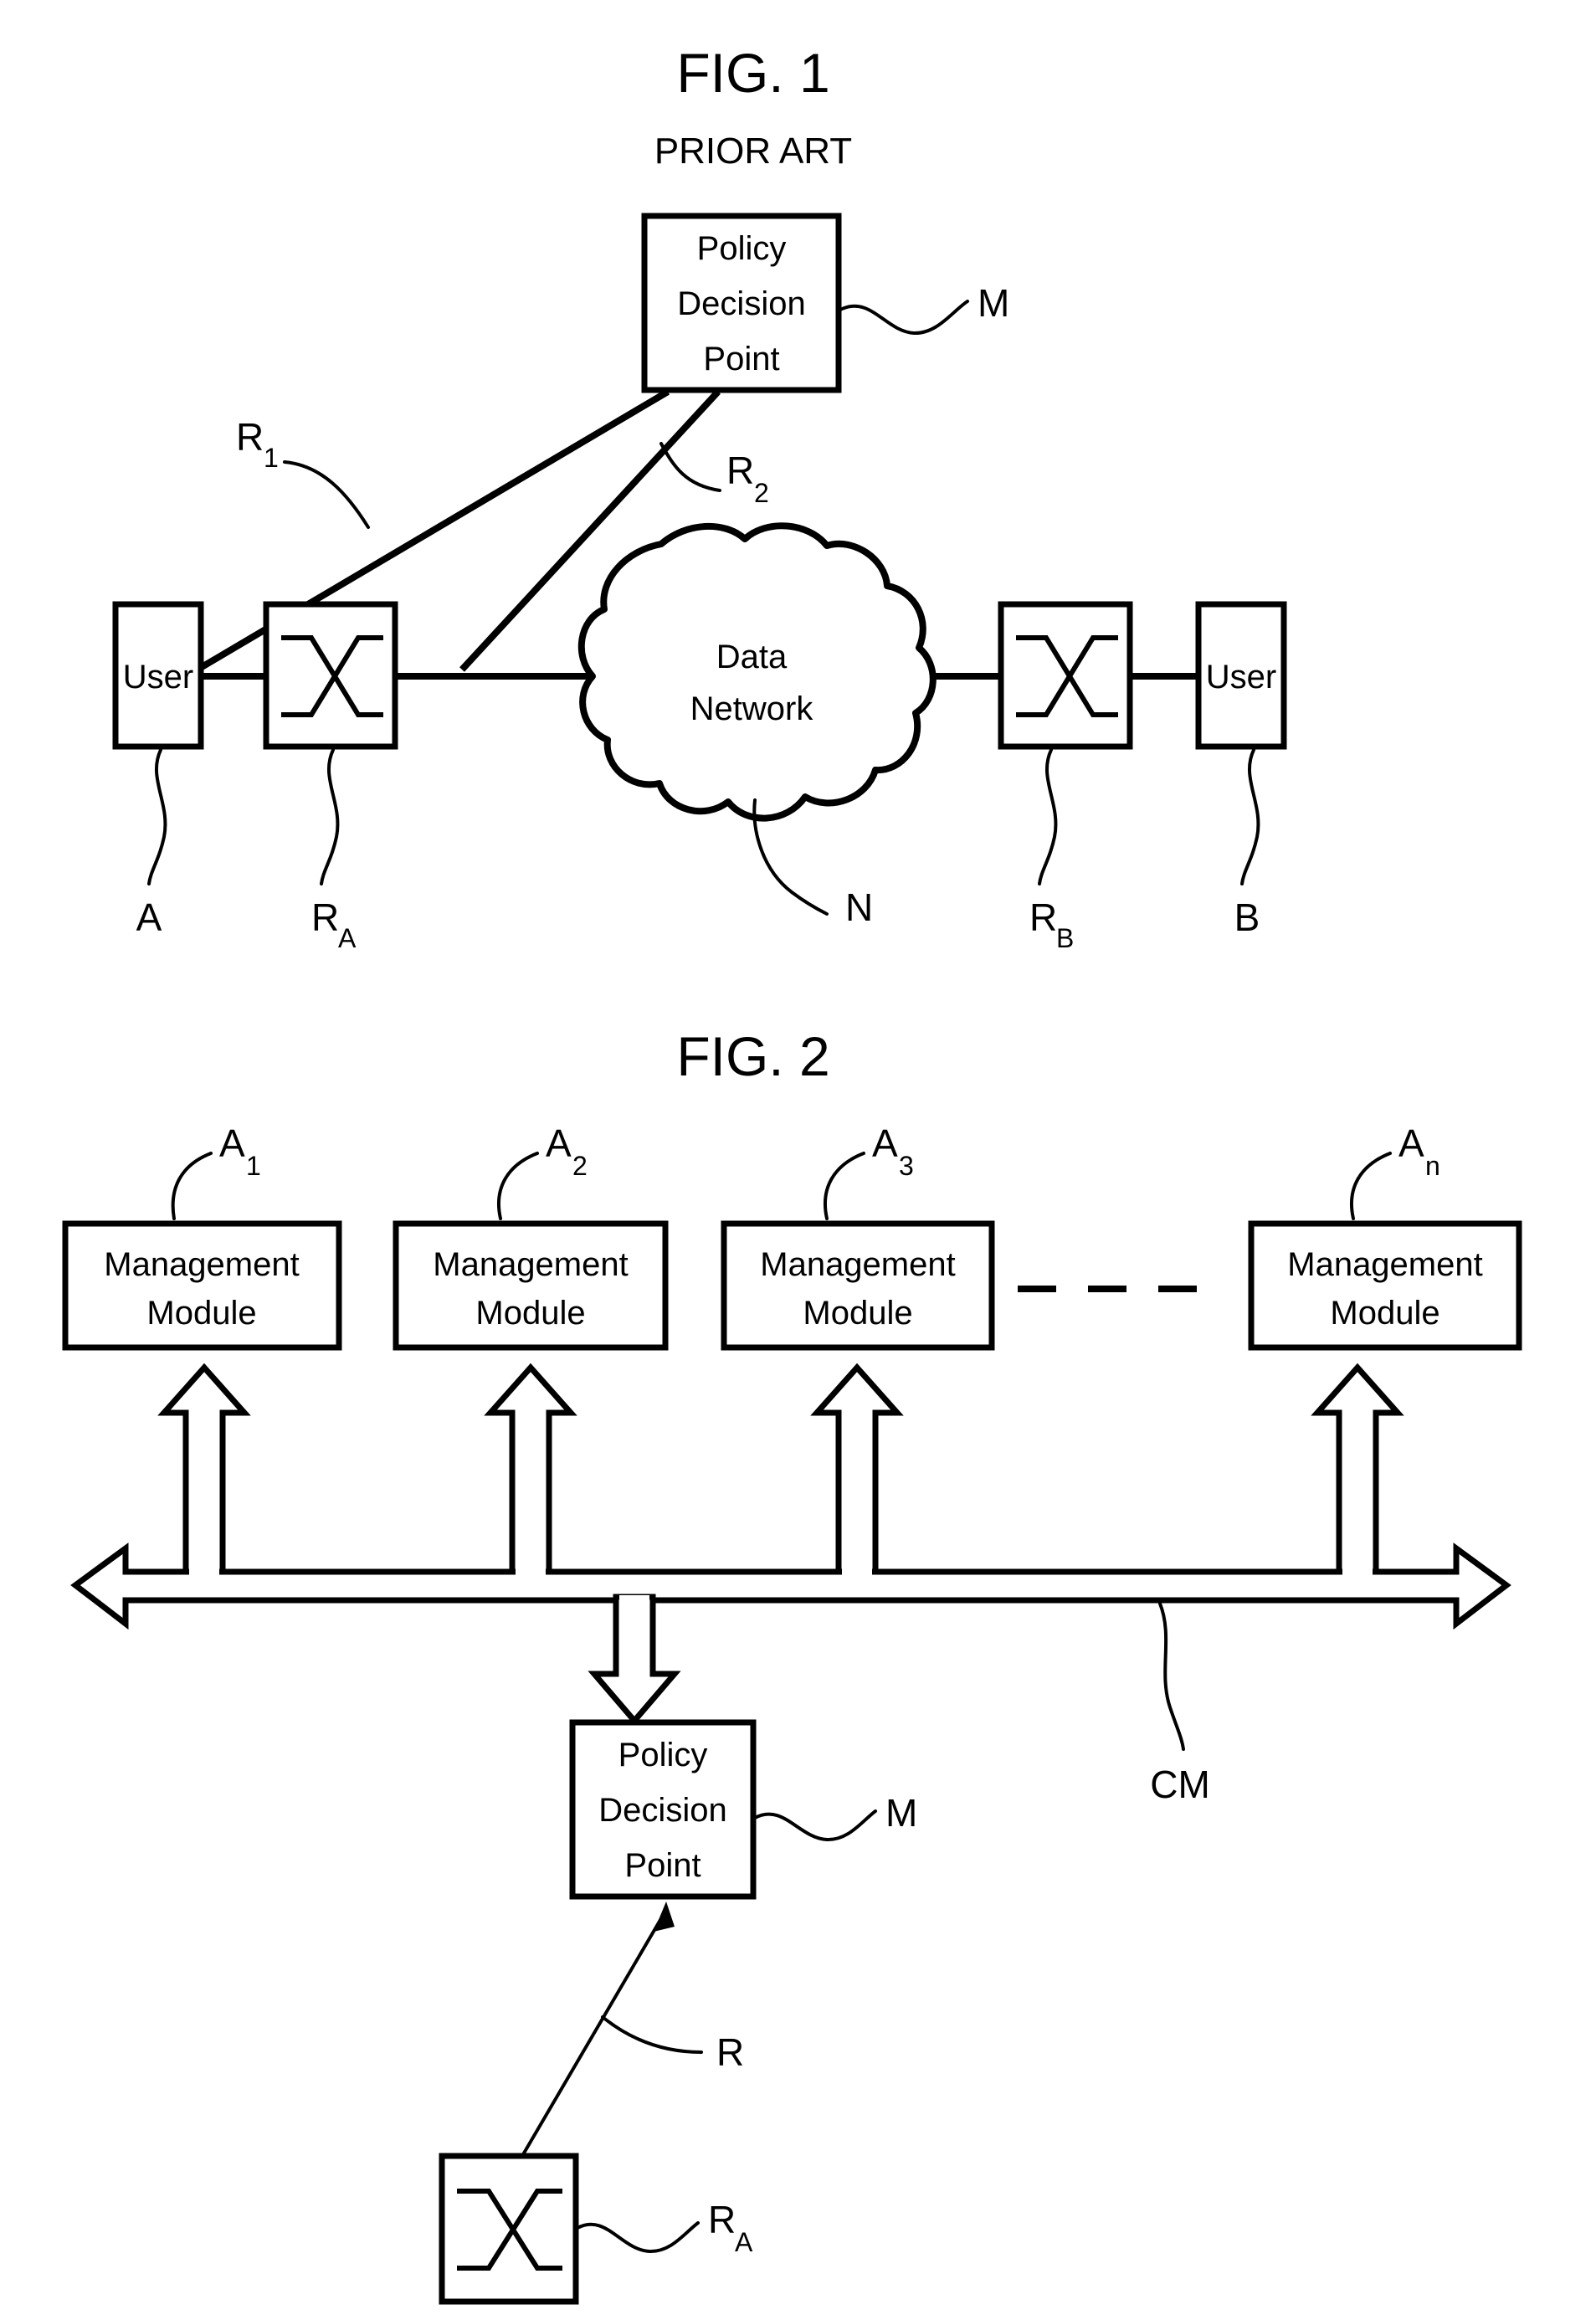  What do you see at coordinates (1432, 1166) in the screenshot?
I see `fig2-module-n-ref-sub: n` at bounding box center [1432, 1166].